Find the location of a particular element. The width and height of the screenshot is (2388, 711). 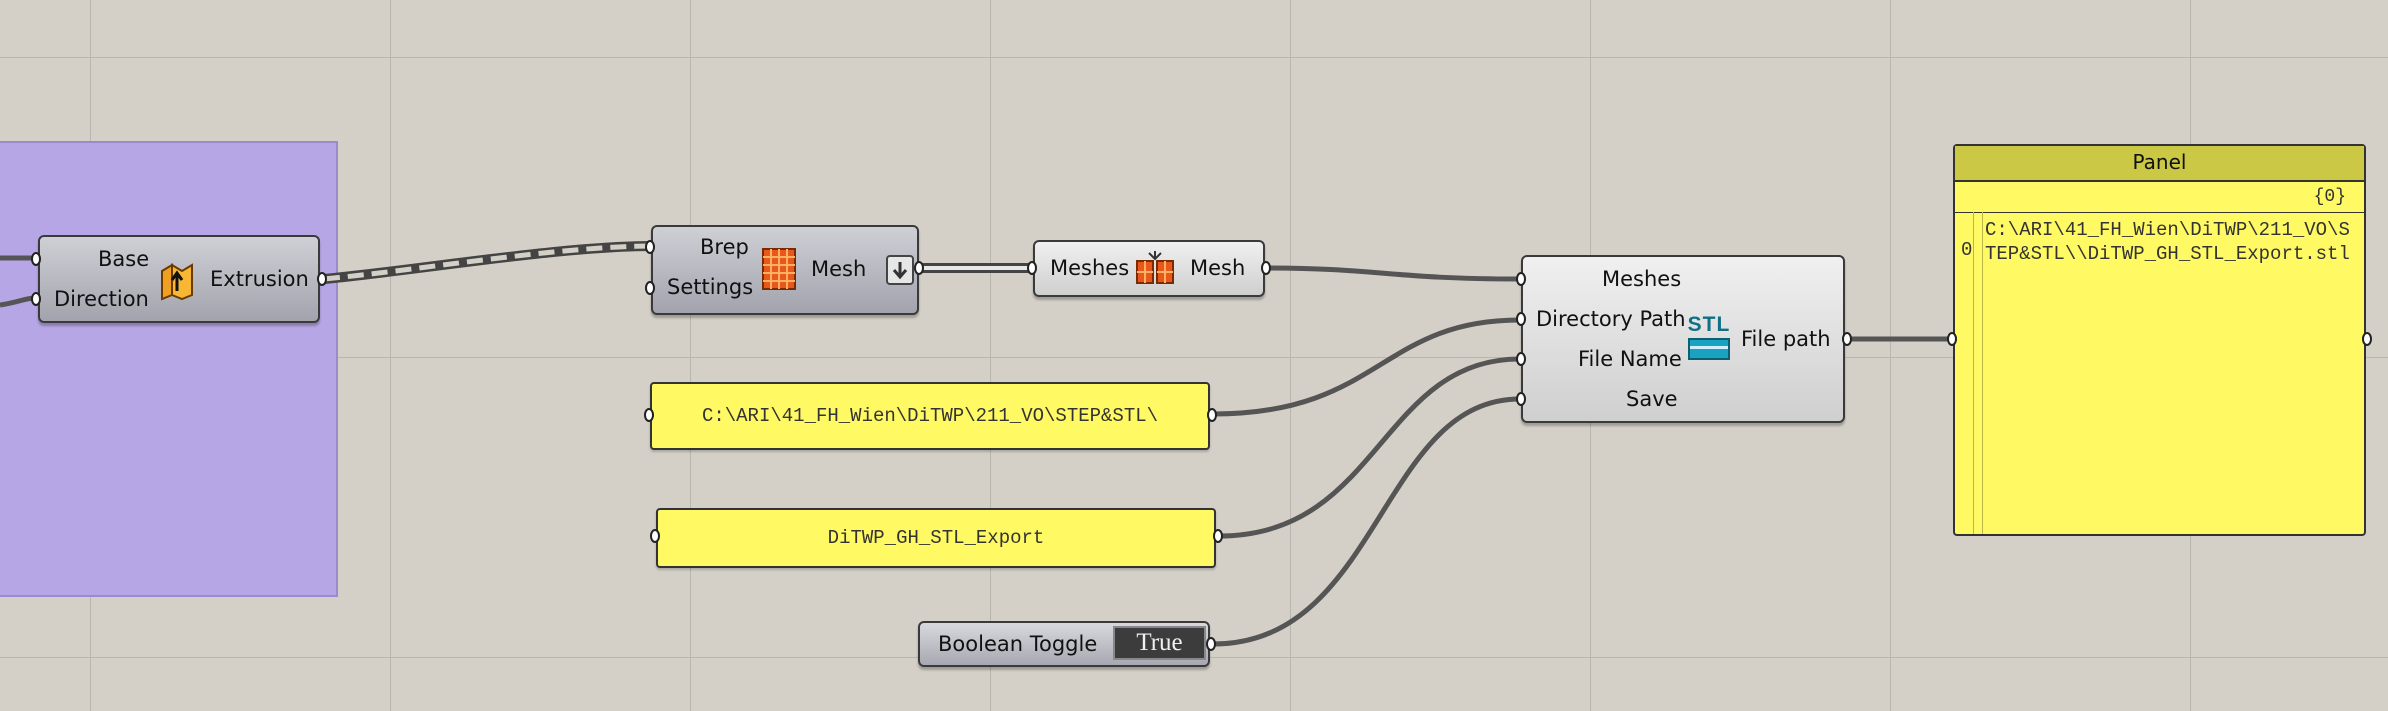

input-direction-label: Direction is located at coordinates (101, 299).